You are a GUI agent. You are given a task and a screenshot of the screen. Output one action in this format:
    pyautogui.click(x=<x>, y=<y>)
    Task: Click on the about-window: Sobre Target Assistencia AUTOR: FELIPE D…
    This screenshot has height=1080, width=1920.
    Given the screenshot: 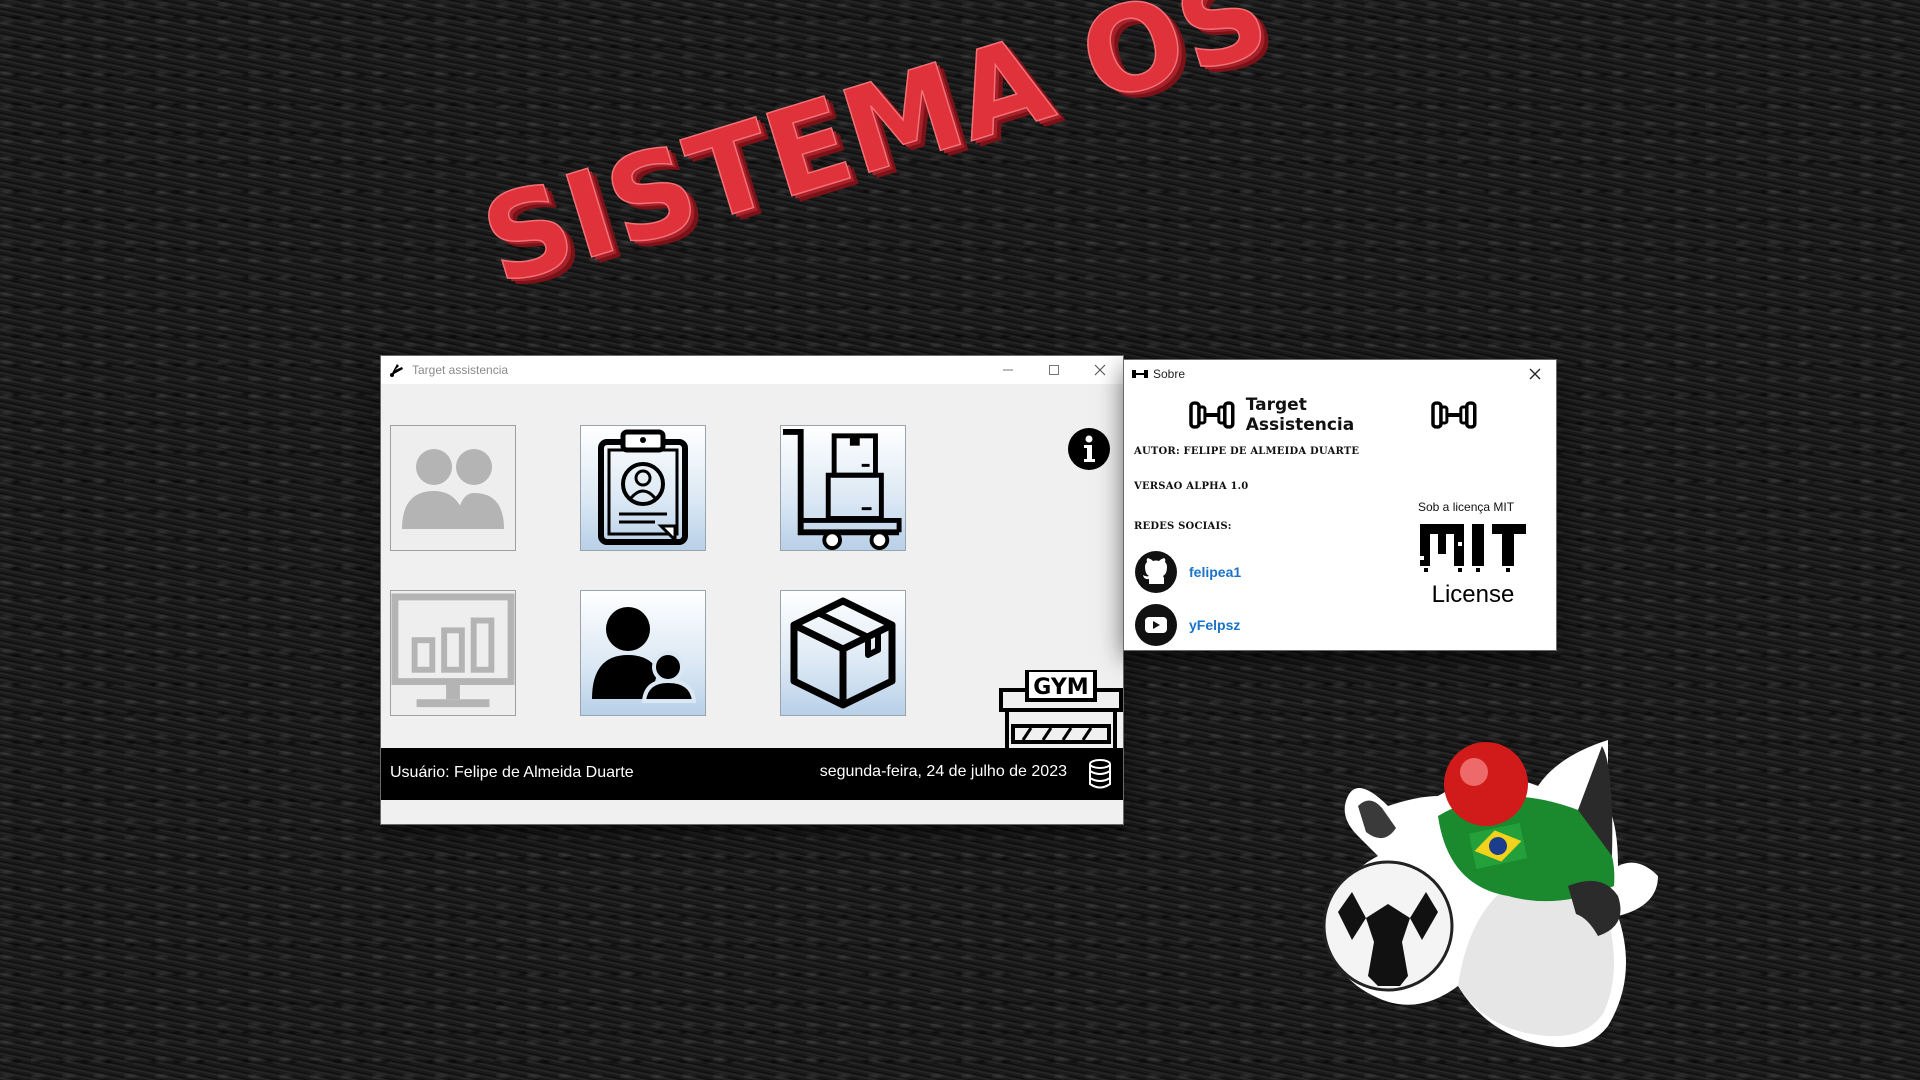 What is the action you would take?
    pyautogui.click(x=1340, y=505)
    